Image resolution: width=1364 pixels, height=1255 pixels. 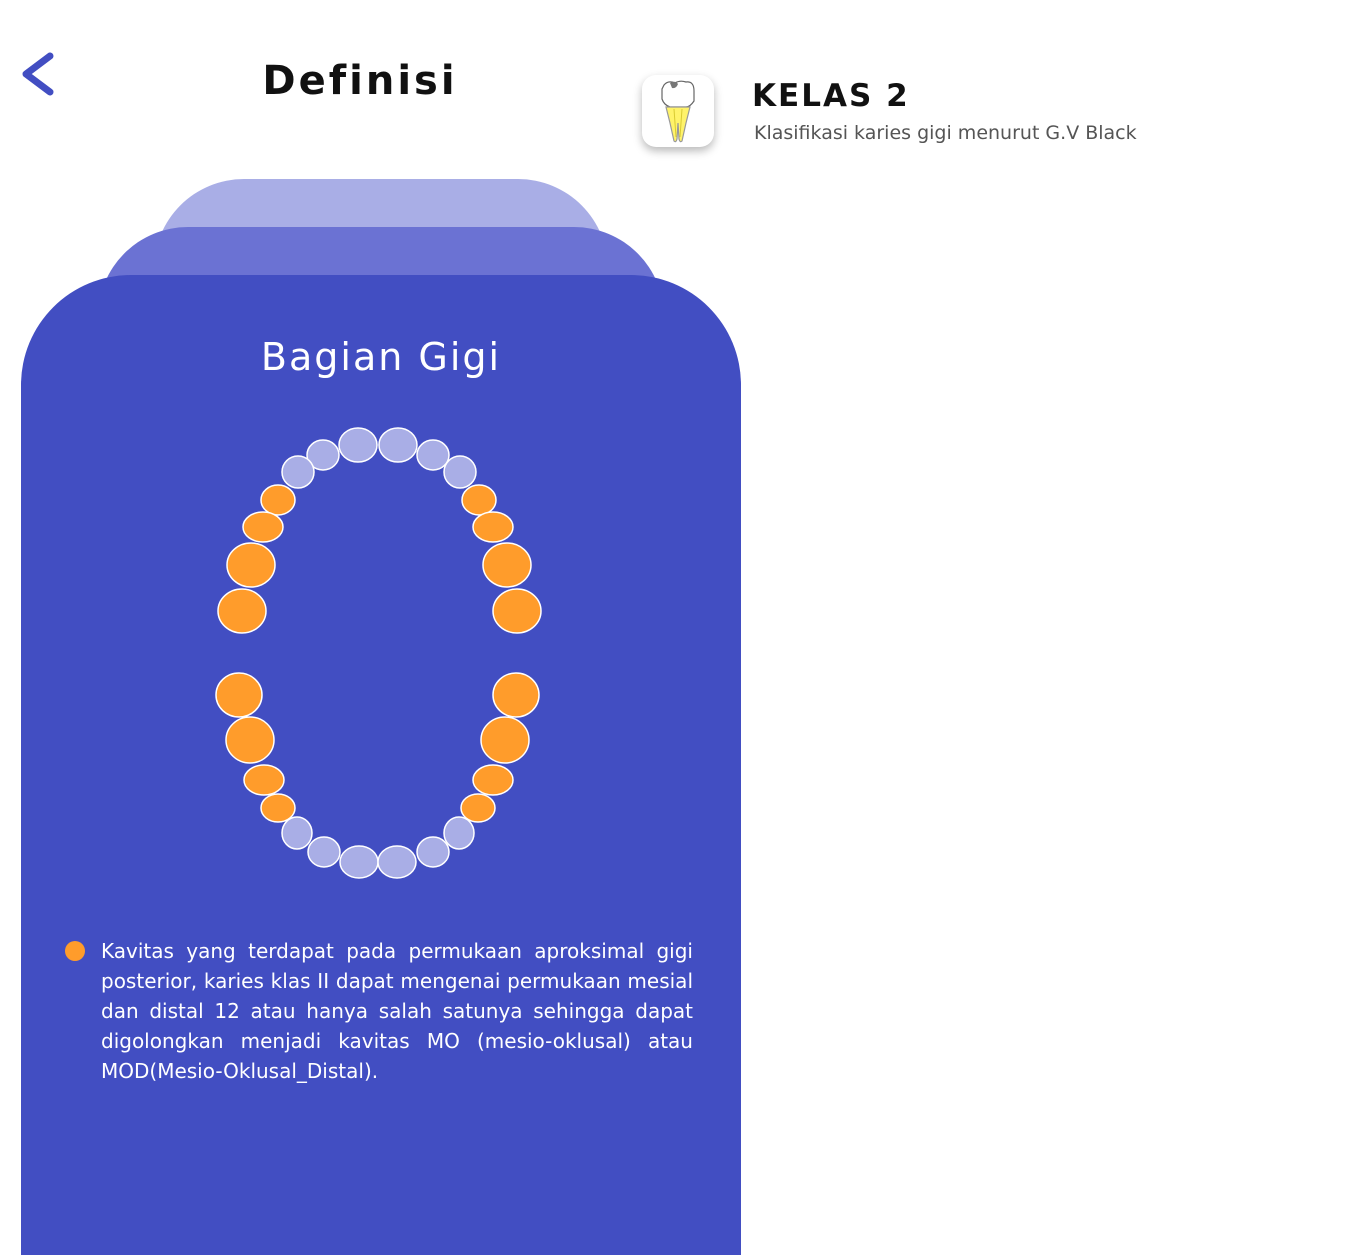 What do you see at coordinates (831, 96) in the screenshot?
I see `class-title: KELAS 2` at bounding box center [831, 96].